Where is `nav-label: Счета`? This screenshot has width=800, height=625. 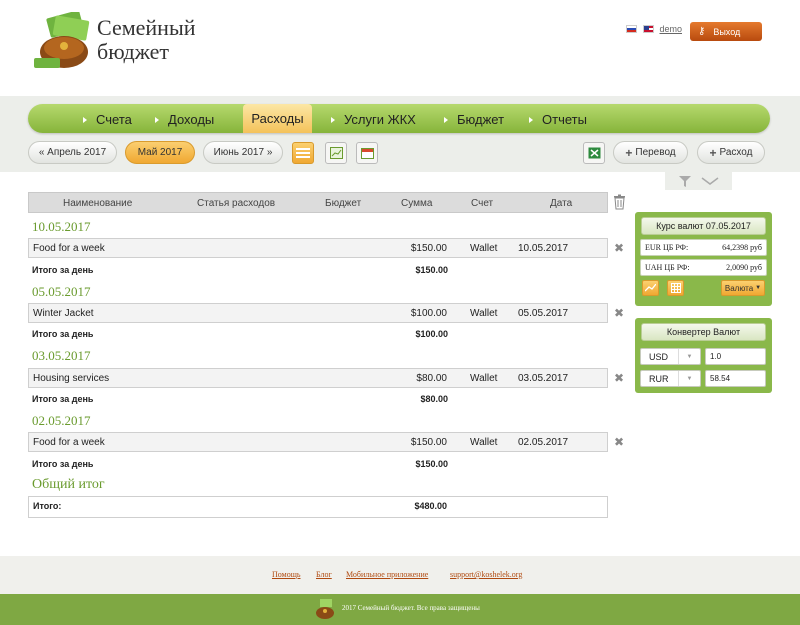
nav-label: Счета is located at coordinates (114, 119).